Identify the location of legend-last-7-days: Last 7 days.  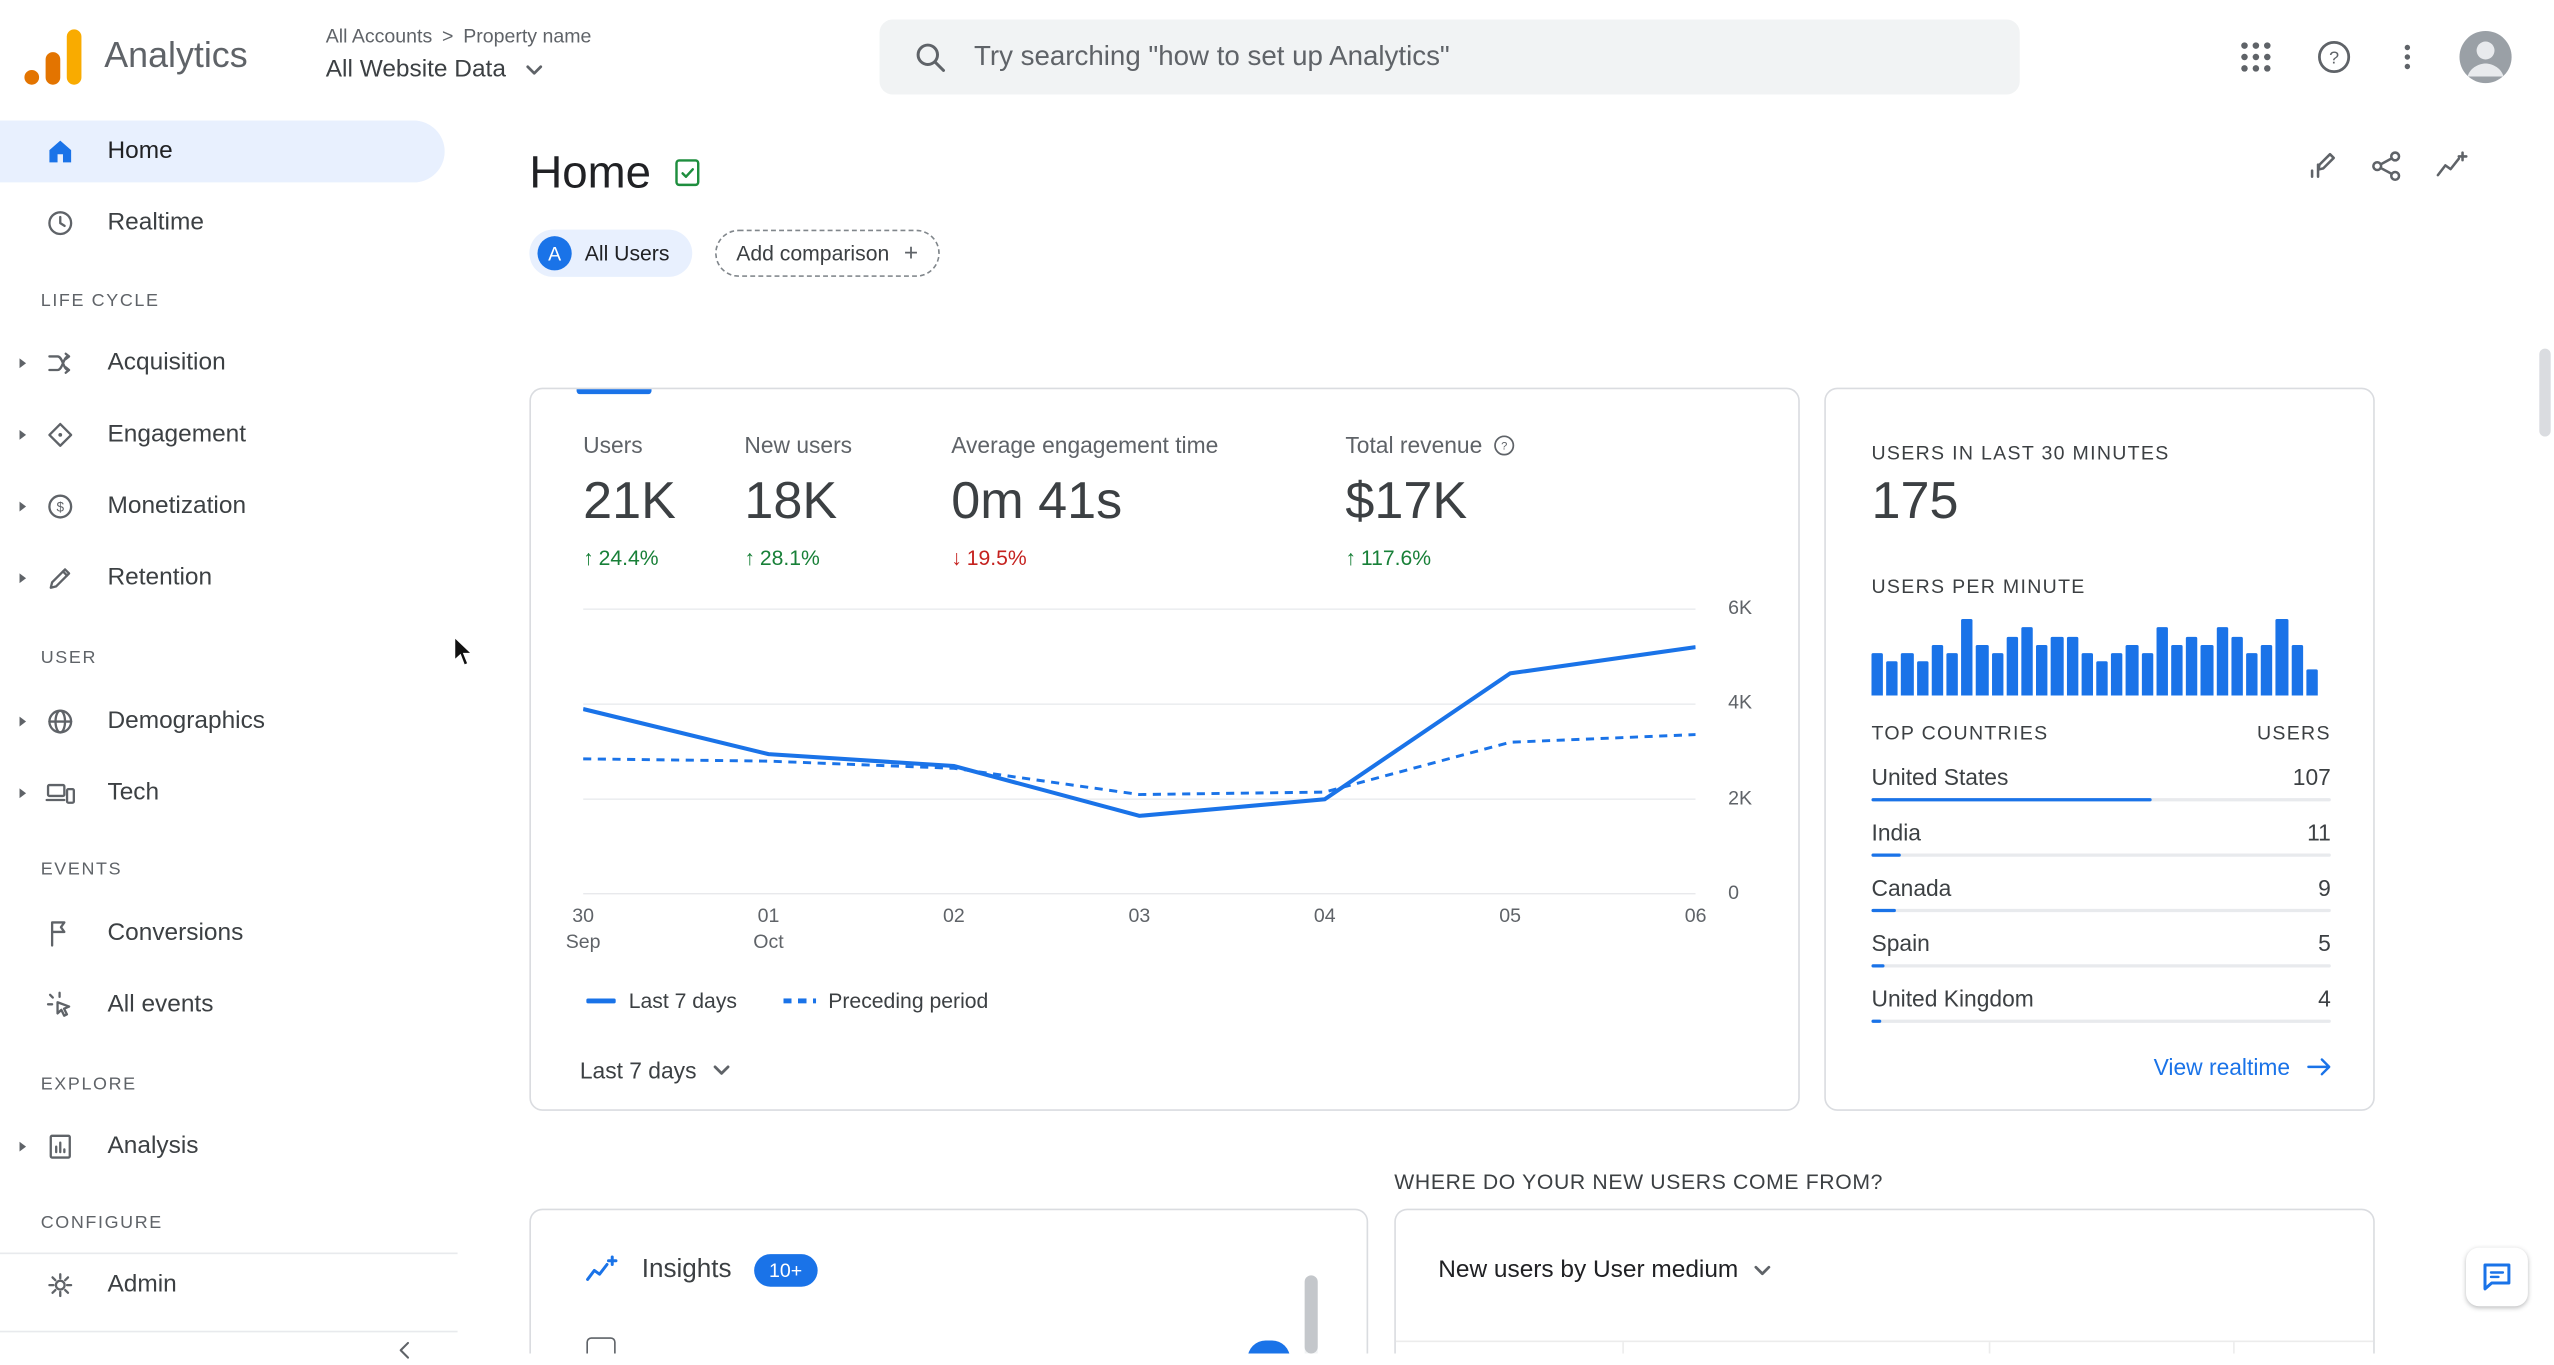
(661, 1001).